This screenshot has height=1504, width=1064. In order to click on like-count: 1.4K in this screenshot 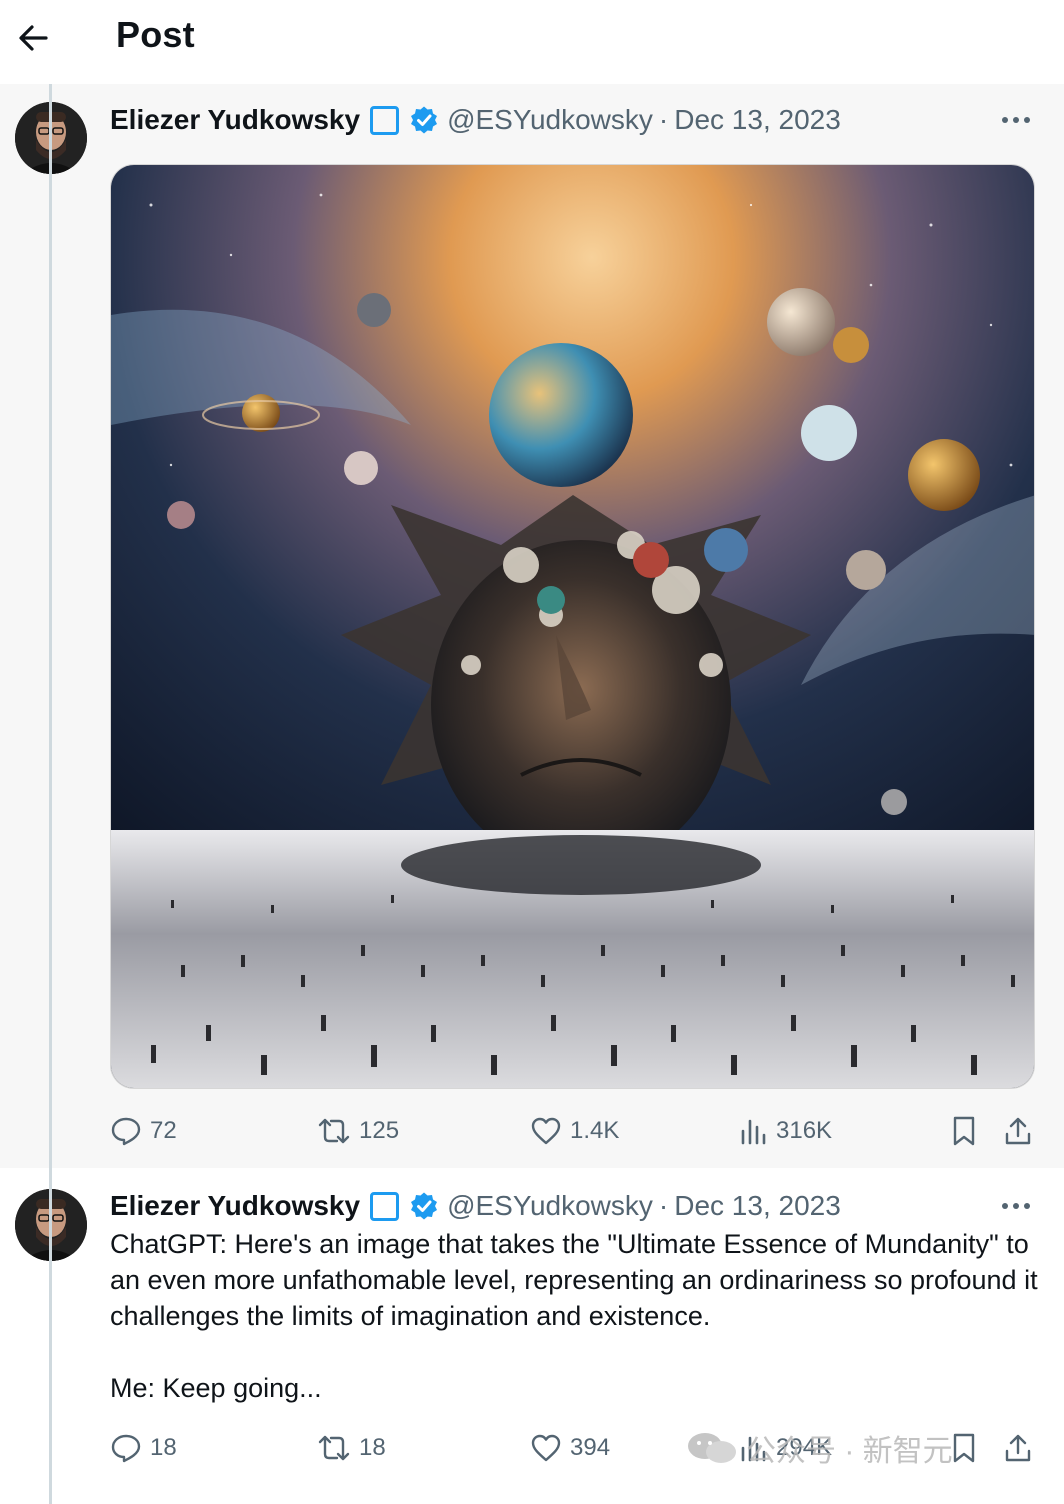, I will do `click(595, 1130)`.